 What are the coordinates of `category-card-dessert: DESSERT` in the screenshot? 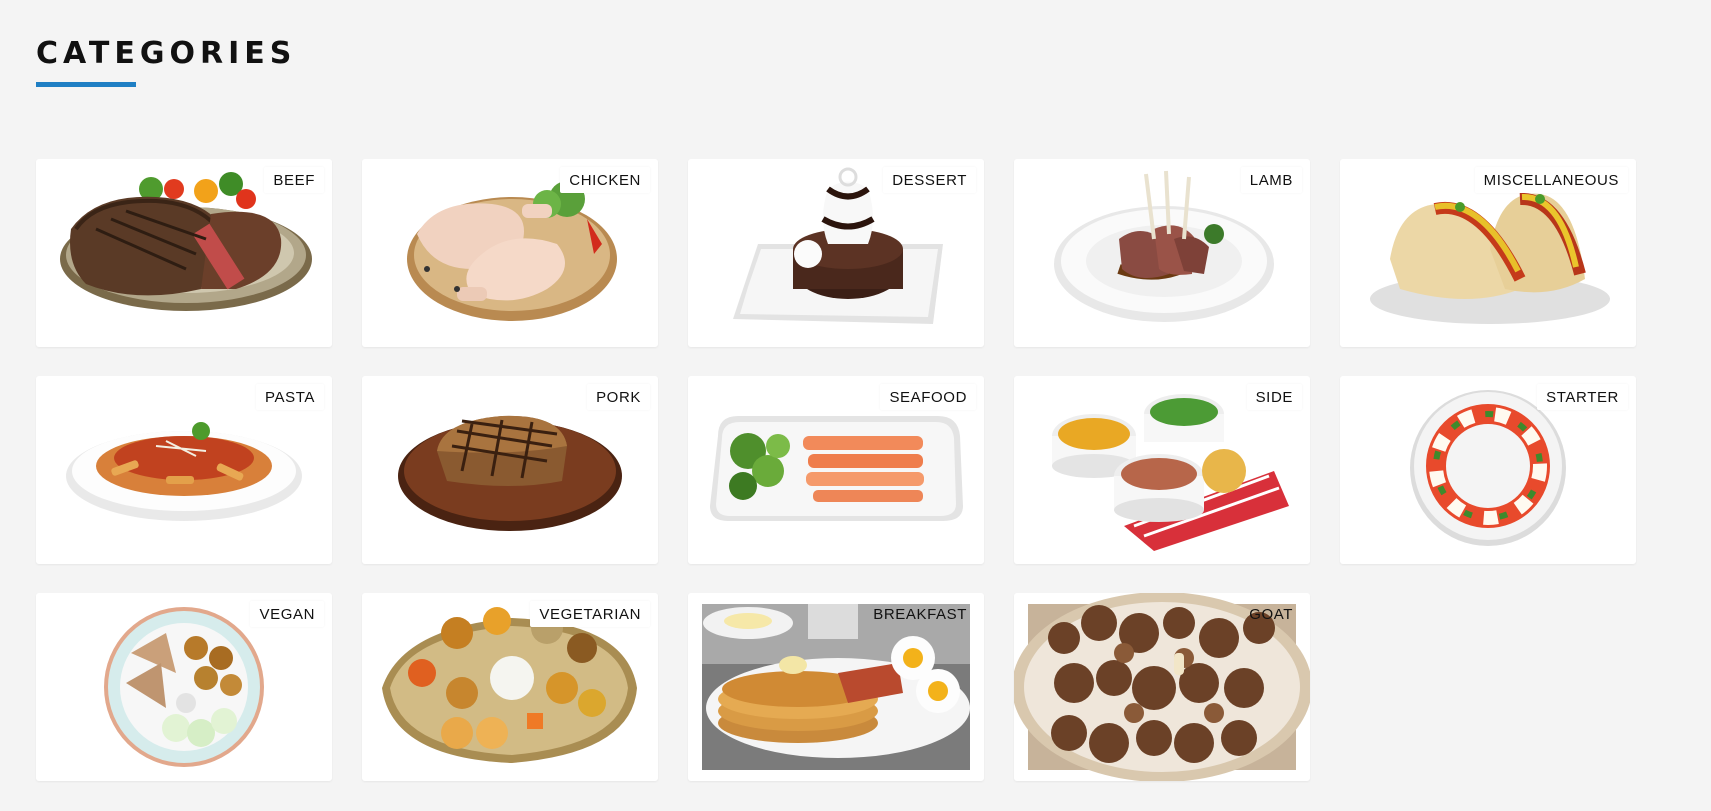 It's located at (836, 253).